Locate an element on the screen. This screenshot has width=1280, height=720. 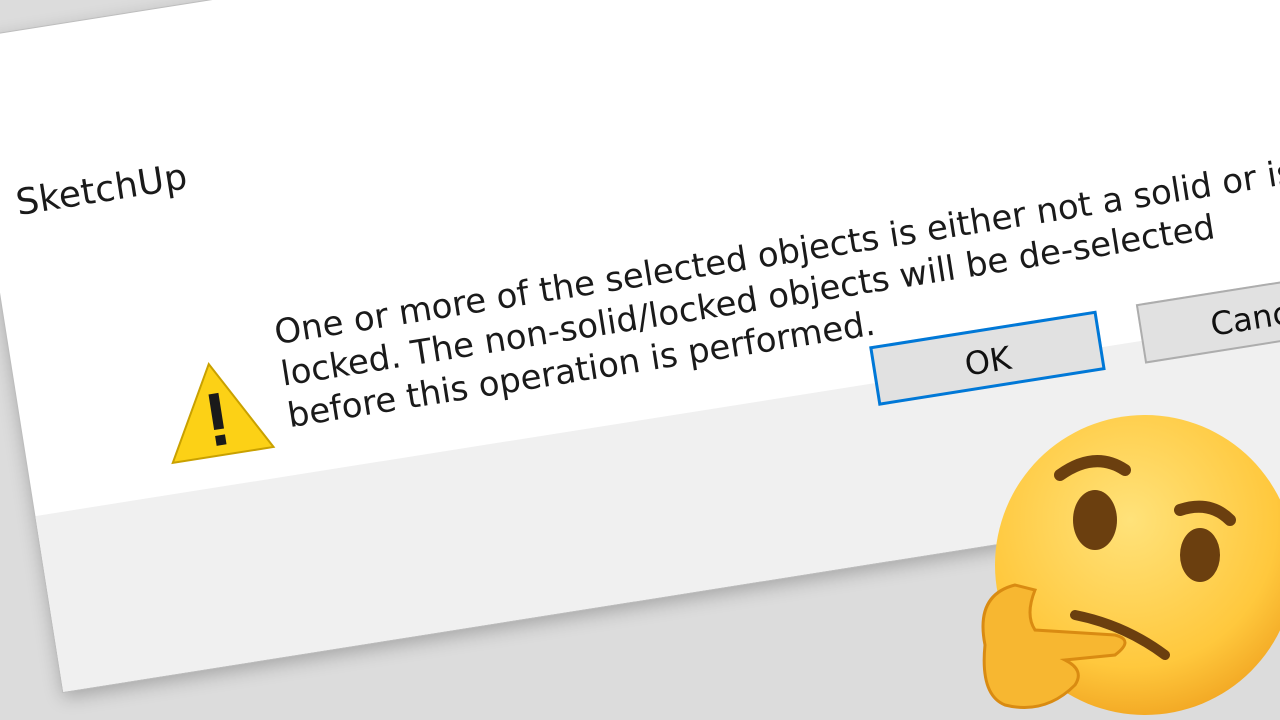
thinking-face-icon is located at coordinates (1130, 565).